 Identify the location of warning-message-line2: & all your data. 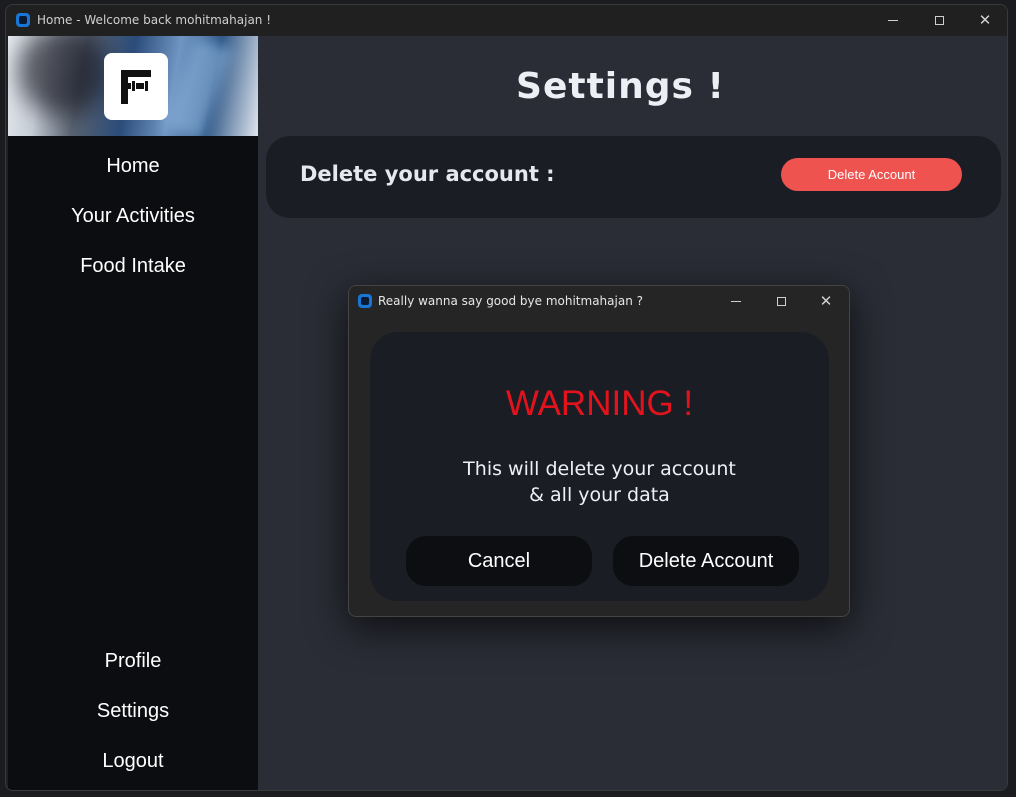
(599, 495).